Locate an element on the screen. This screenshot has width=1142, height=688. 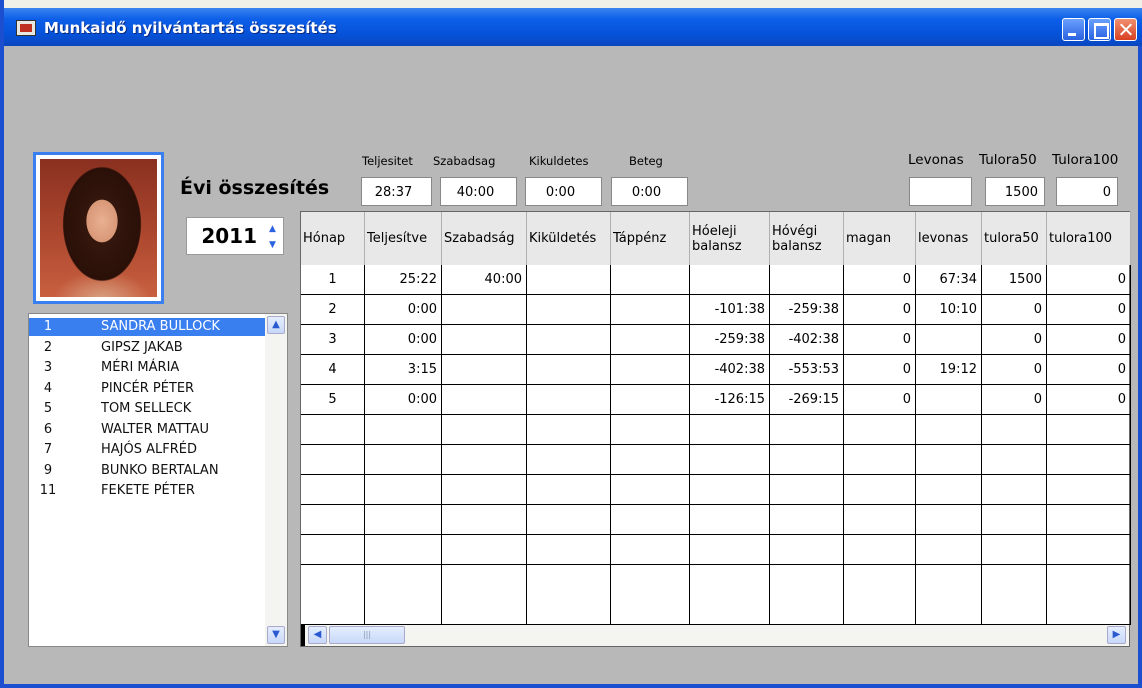
scroll-down-icon: ▼ is located at coordinates (276, 635).